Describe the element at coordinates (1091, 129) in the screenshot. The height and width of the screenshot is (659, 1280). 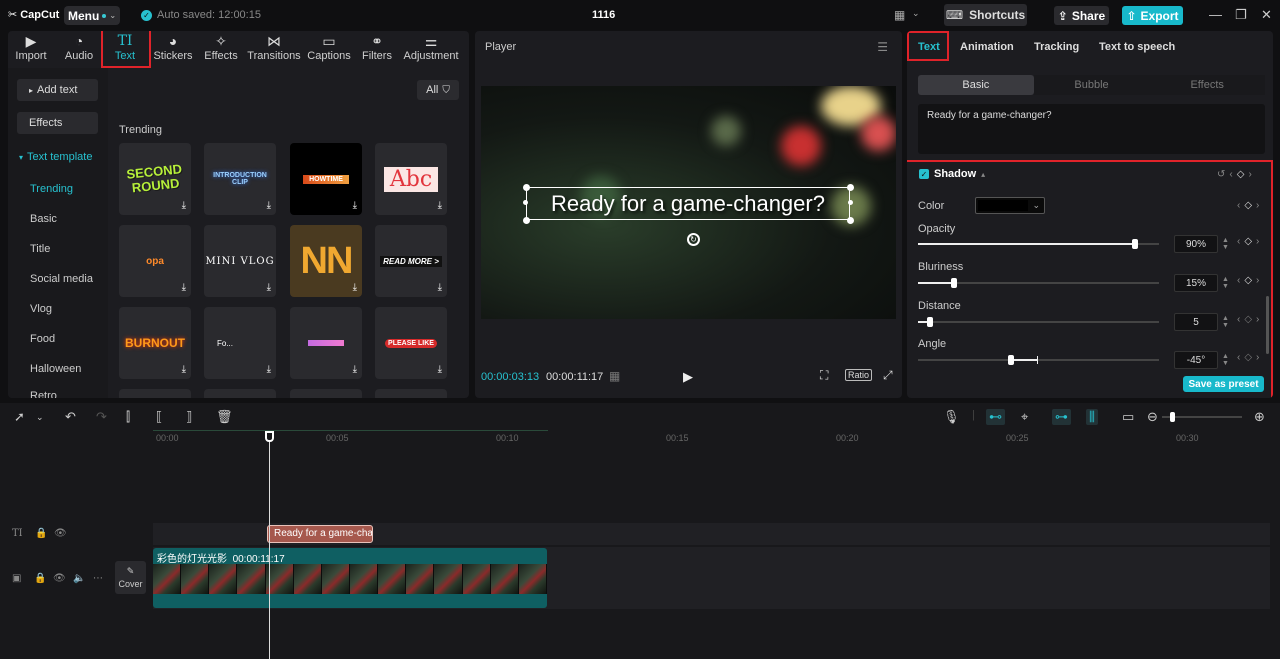
I see `text-content-input: Ready for a game-changer?` at that location.